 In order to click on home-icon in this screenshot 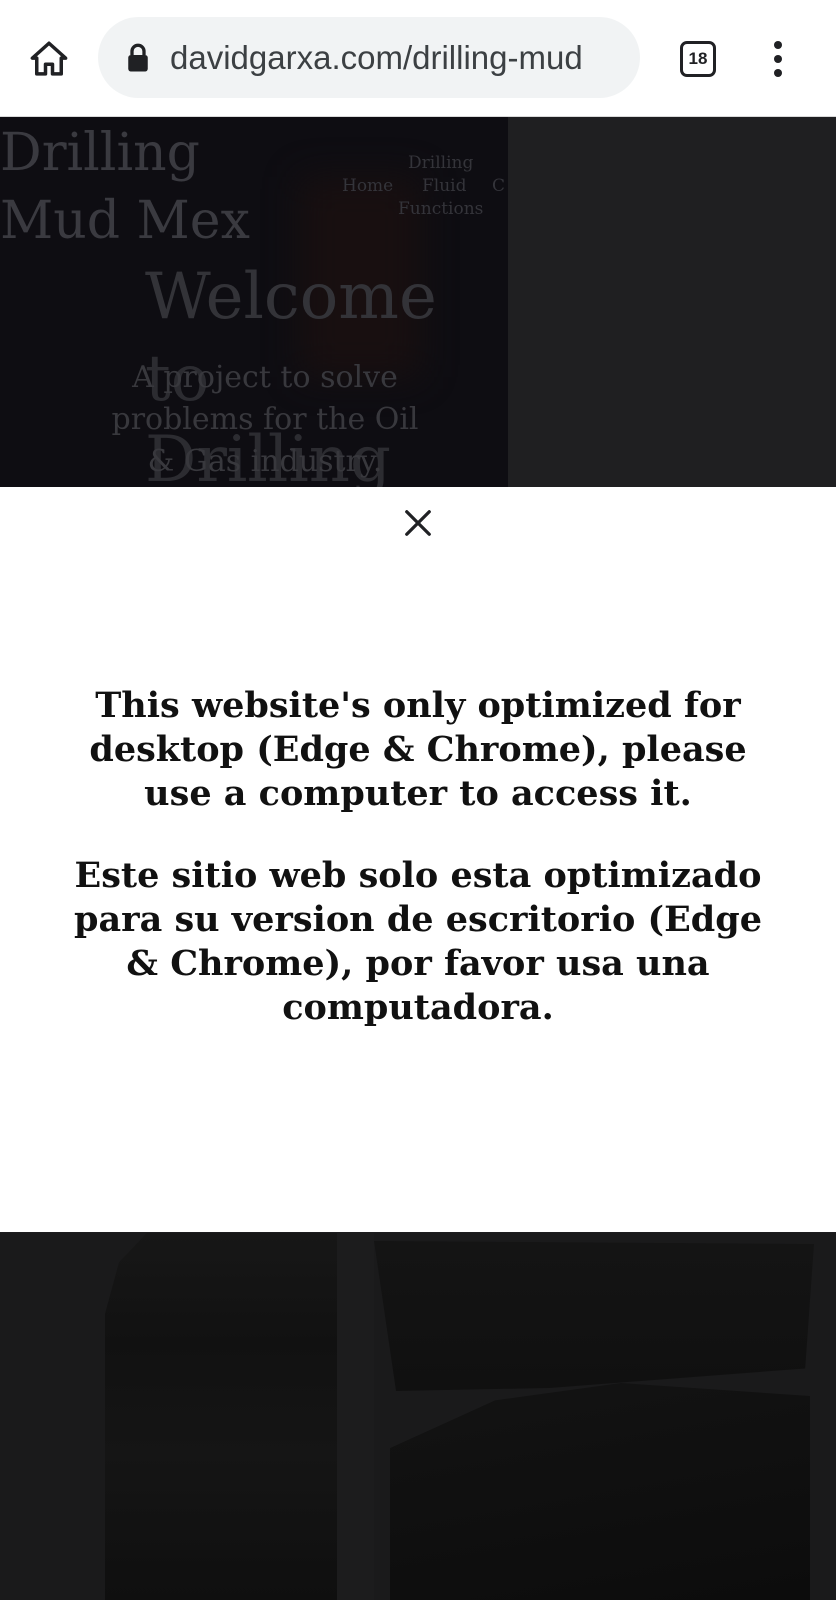, I will do `click(49, 58)`.